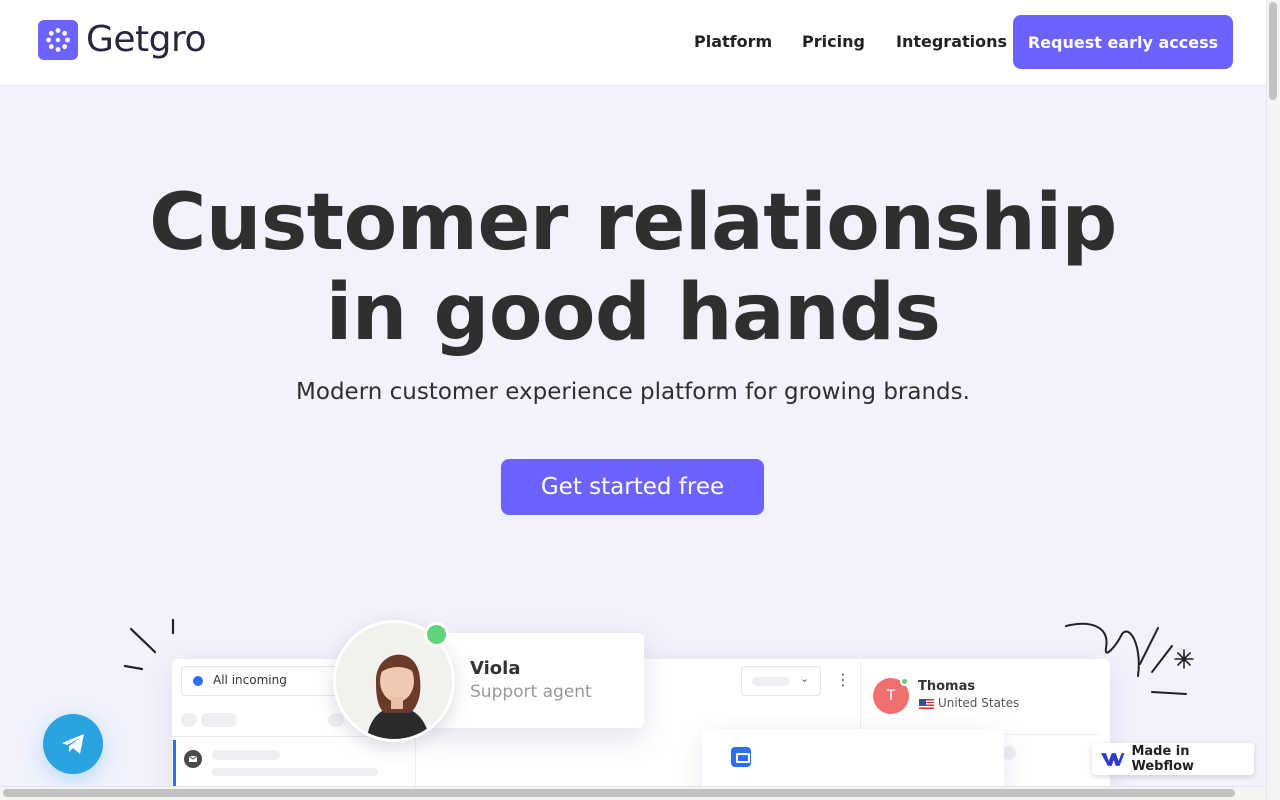 The width and height of the screenshot is (1280, 800). Describe the element at coordinates (805, 678) in the screenshot. I see `chevron-down-icon: ⌄` at that location.